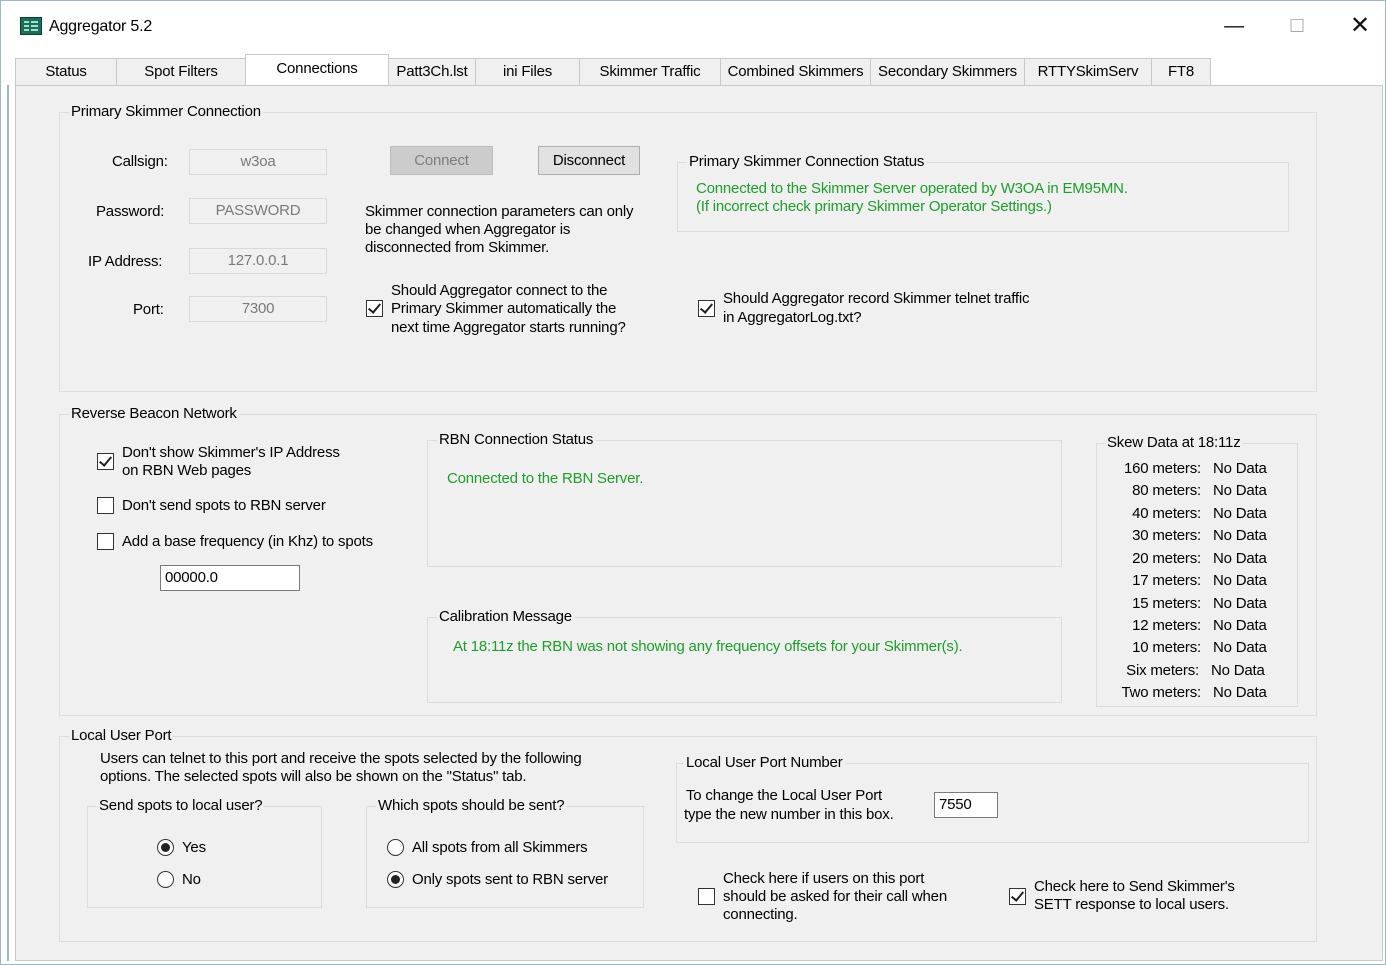 Image resolution: width=1386 pixels, height=965 pixels. What do you see at coordinates (1162, 670) in the screenshot?
I see `skew-band: Six meters:` at bounding box center [1162, 670].